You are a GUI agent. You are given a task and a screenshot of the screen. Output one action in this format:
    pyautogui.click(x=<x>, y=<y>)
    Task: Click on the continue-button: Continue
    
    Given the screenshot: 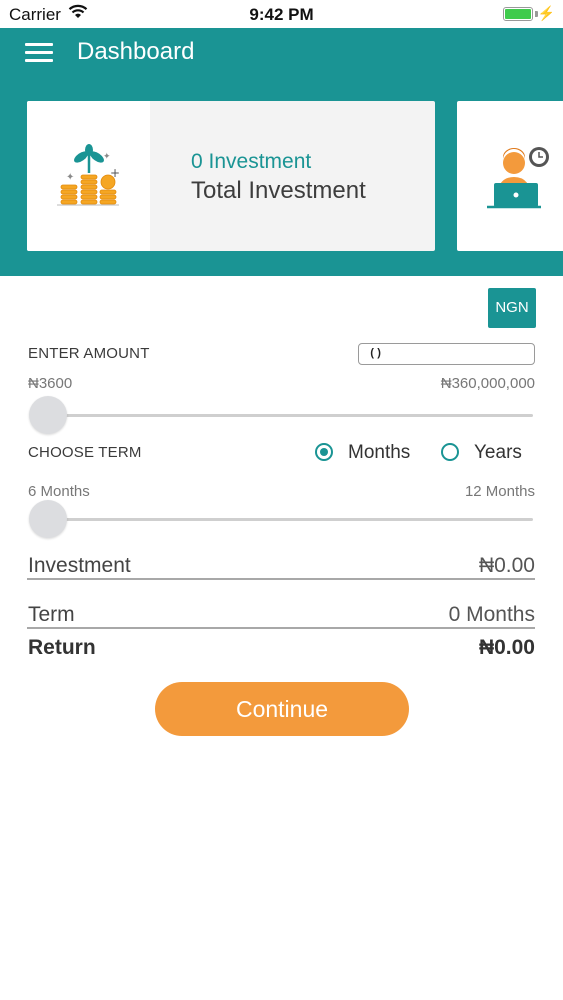 What is the action you would take?
    pyautogui.click(x=282, y=709)
    